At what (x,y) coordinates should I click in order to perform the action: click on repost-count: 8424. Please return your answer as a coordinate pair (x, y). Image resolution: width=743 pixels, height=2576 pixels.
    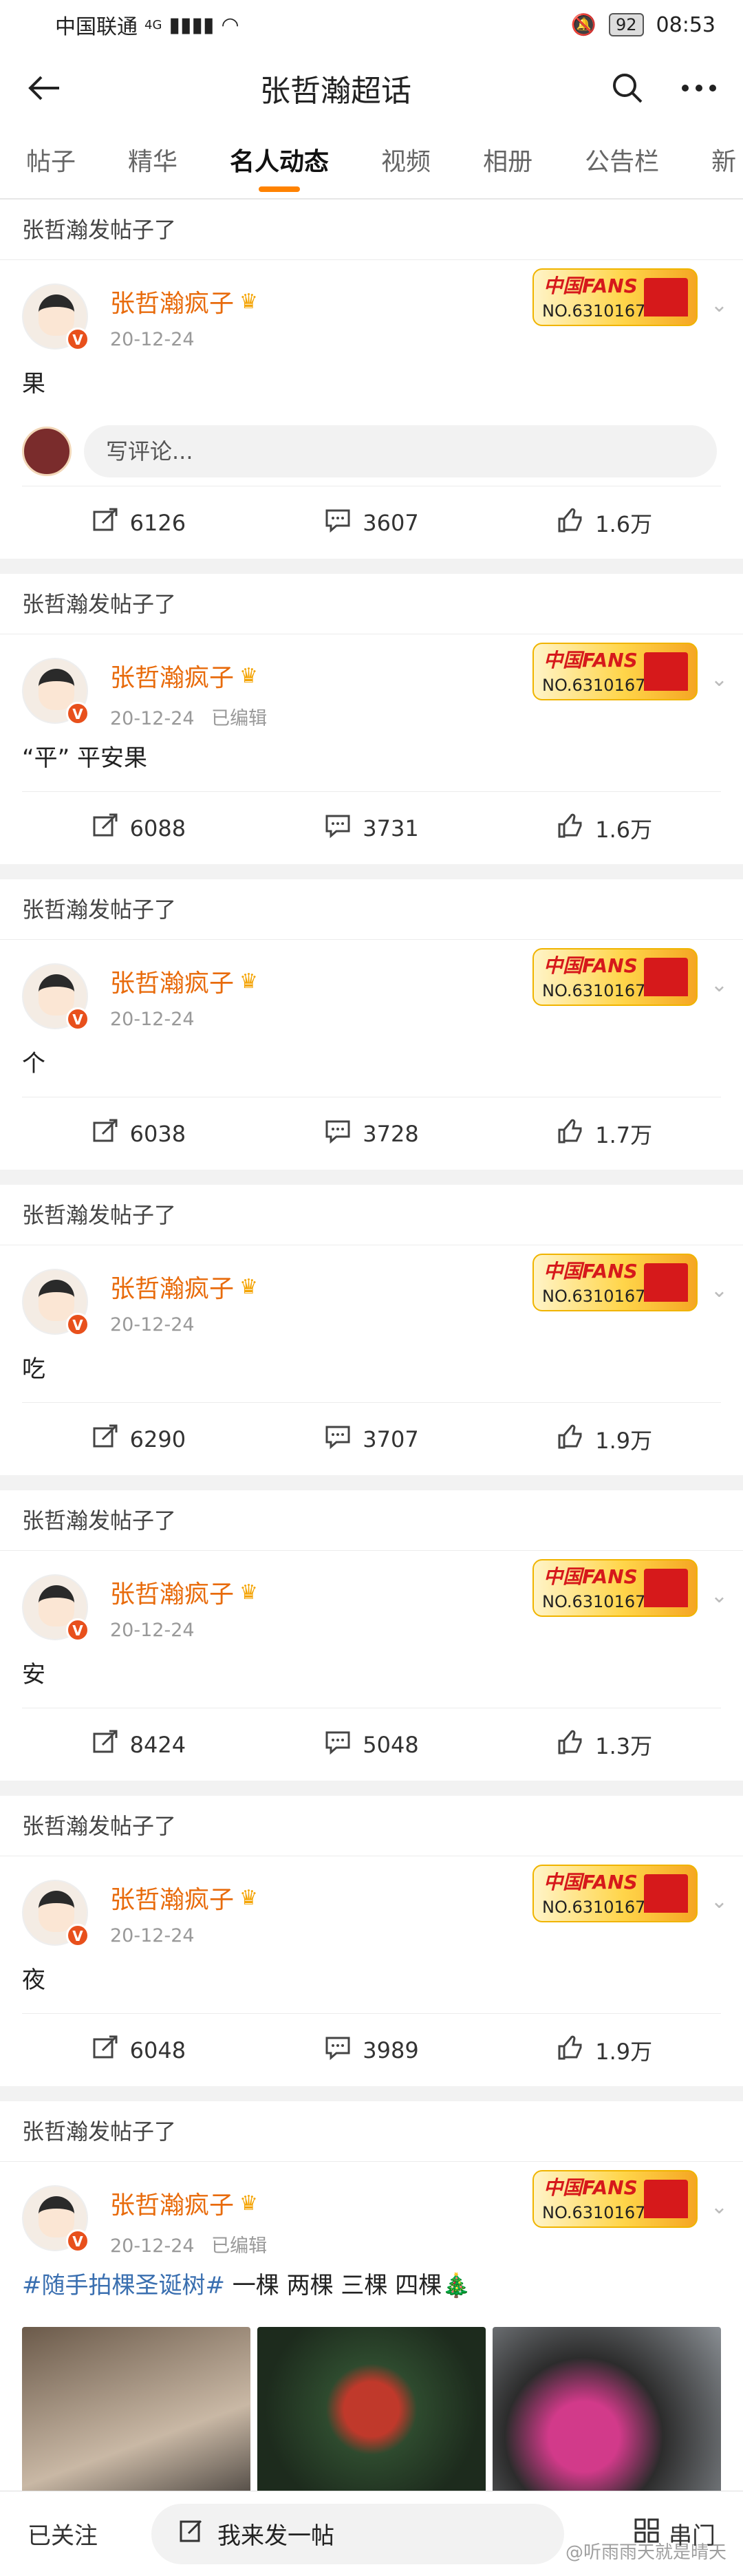
    Looking at the image, I should click on (157, 1744).